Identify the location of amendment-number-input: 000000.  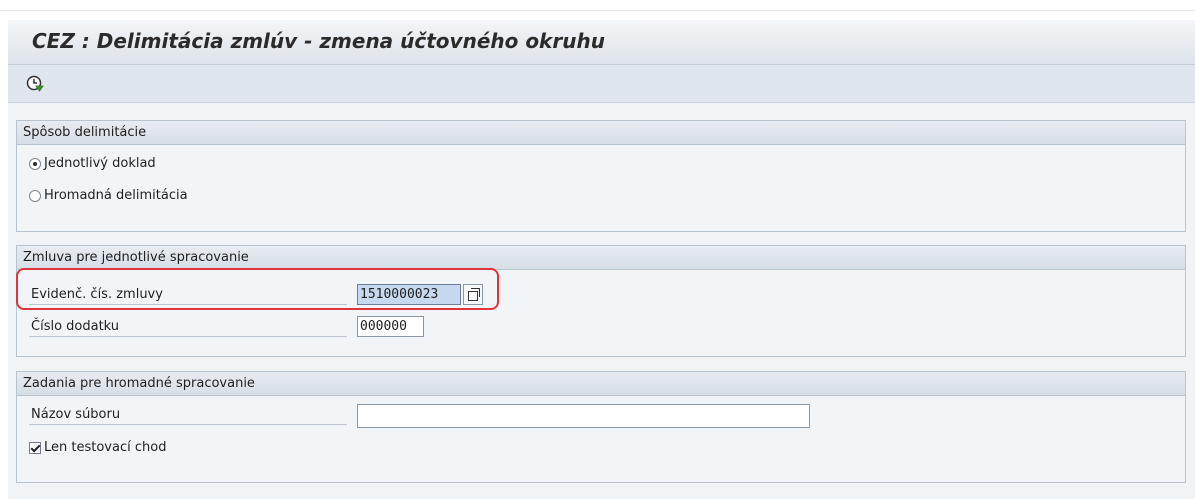
(390, 326).